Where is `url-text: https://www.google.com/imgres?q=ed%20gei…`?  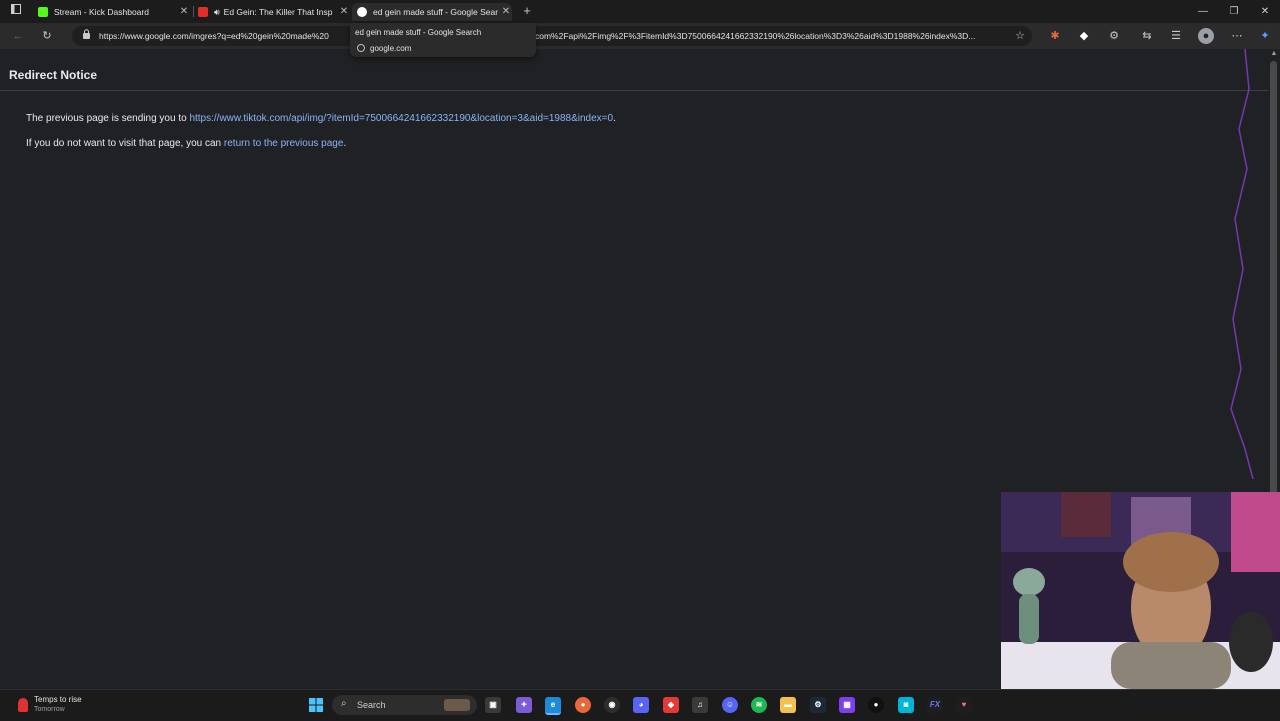 url-text: https://www.google.com/imgres?q=ed%20gei… is located at coordinates (214, 36).